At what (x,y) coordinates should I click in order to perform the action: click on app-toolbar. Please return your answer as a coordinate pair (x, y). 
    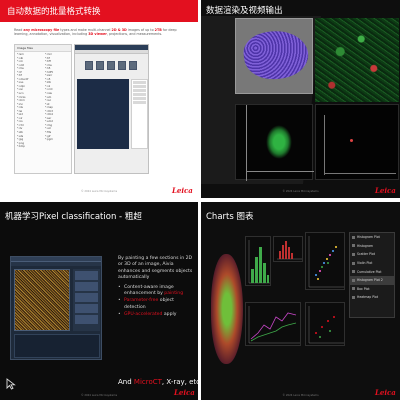
    Looking at the image, I should click on (56, 264).